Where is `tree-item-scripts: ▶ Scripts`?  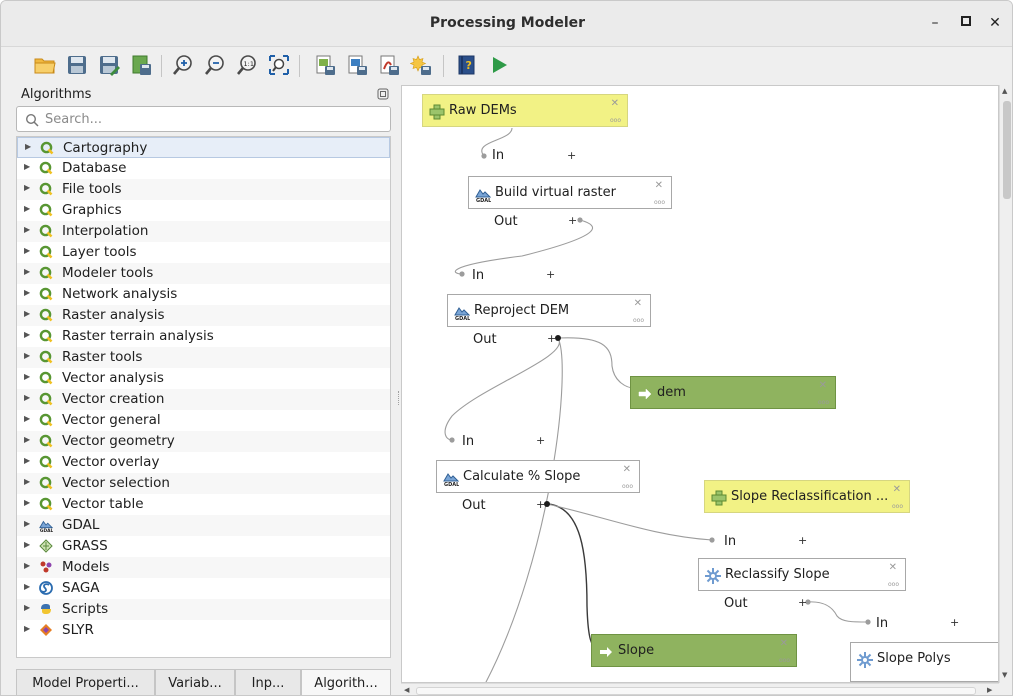
tree-item-scripts: ▶ Scripts is located at coordinates (203, 609).